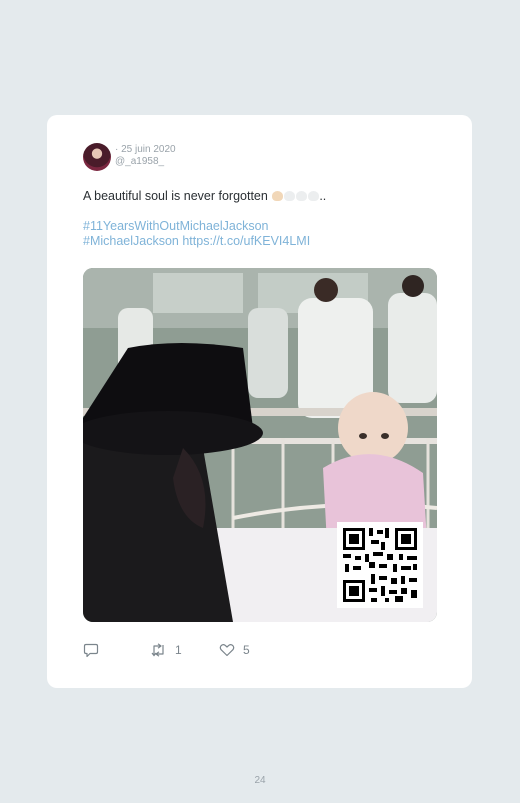 The image size is (520, 803). I want to click on heart-icon, so click(227, 650).